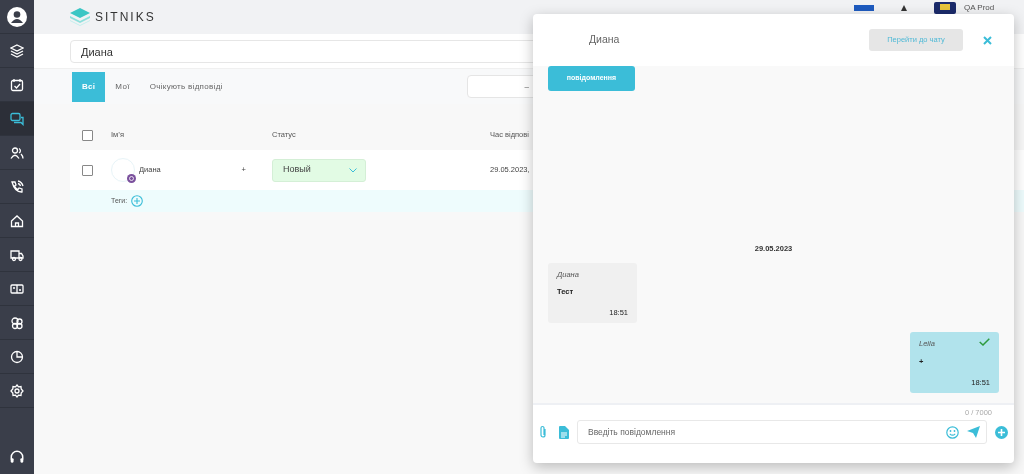 This screenshot has width=1024, height=474. What do you see at coordinates (17, 322) in the screenshot?
I see `circles-icon` at bounding box center [17, 322].